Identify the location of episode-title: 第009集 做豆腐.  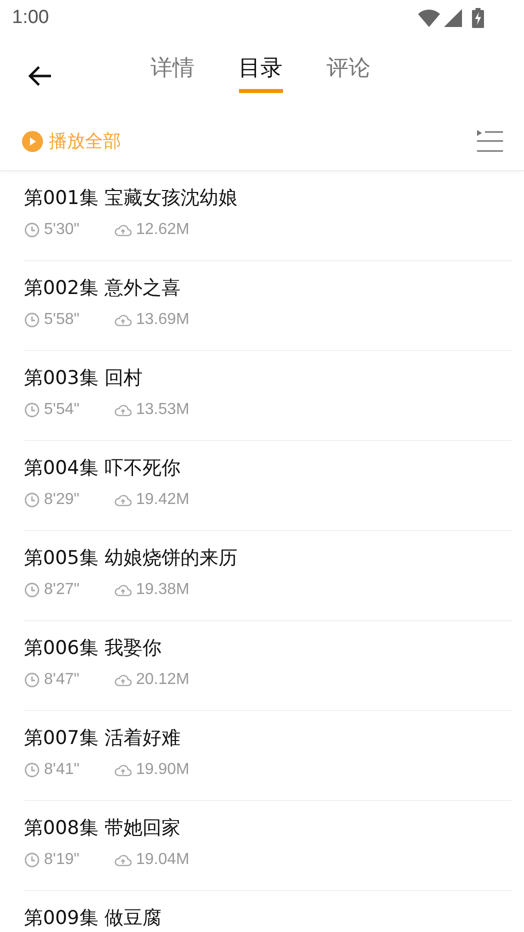
(93, 918).